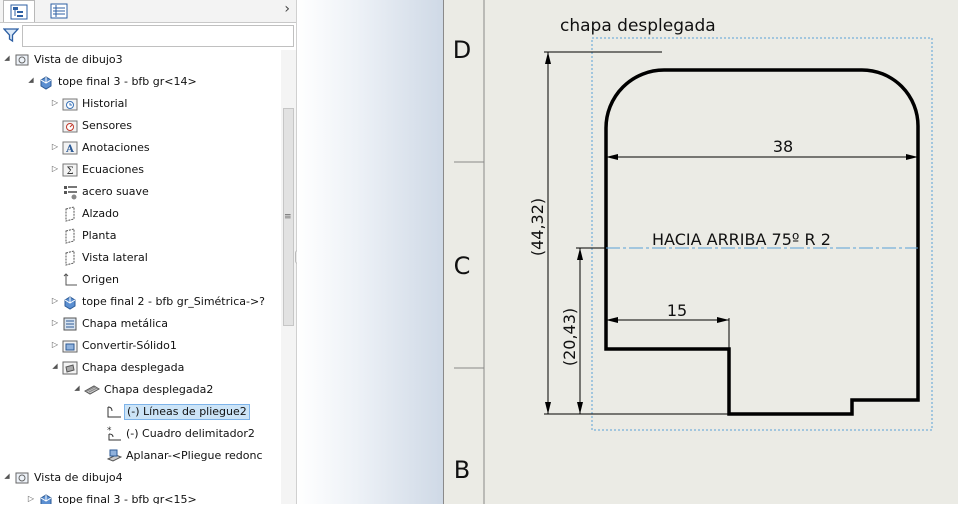 This screenshot has height=508, width=958. What do you see at coordinates (141, 280) in the screenshot?
I see `tree-item: Origen` at bounding box center [141, 280].